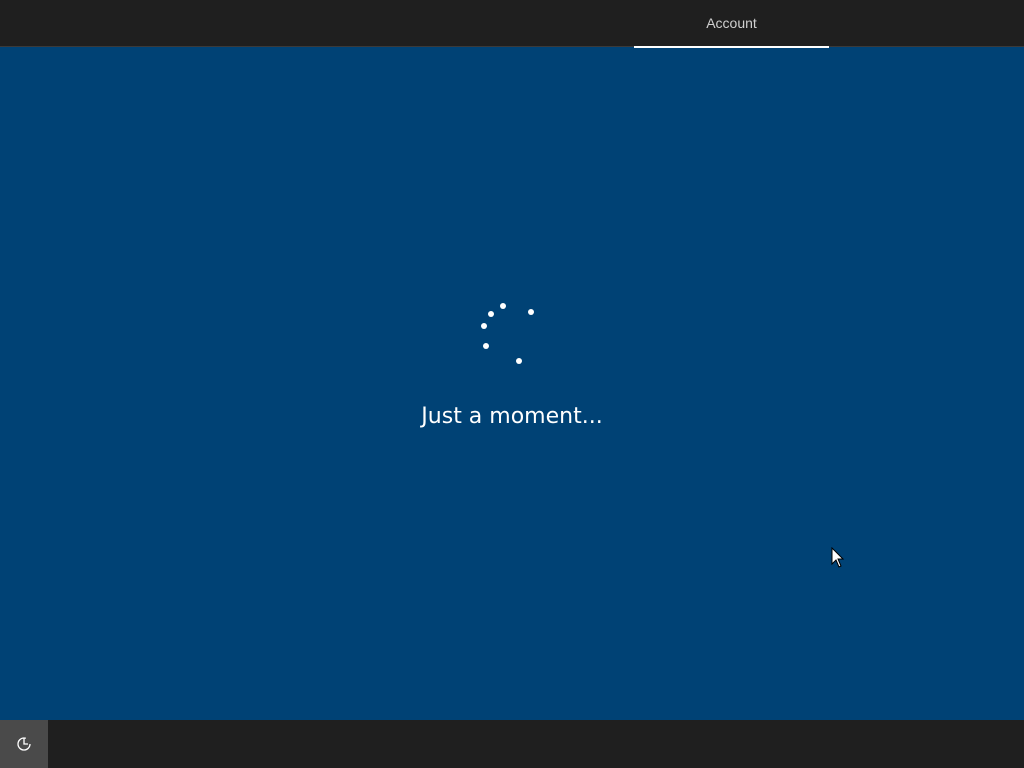 Image resolution: width=1024 pixels, height=768 pixels. I want to click on ease-of-access-icon, so click(24, 744).